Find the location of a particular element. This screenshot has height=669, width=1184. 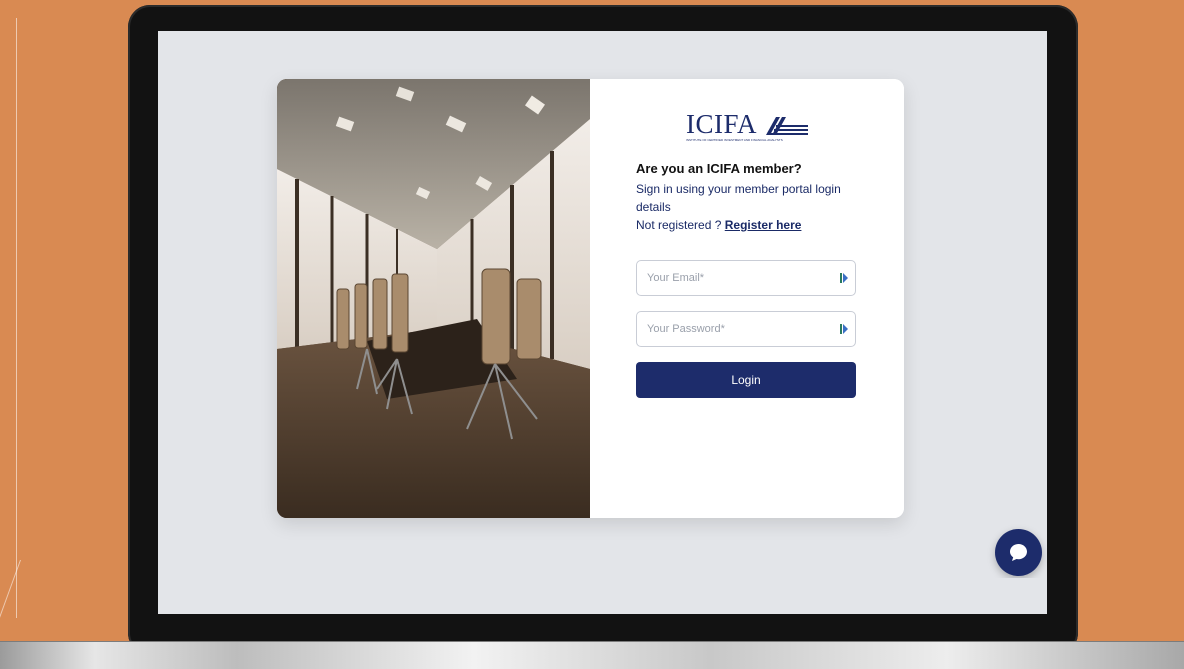

email-field is located at coordinates (746, 278).